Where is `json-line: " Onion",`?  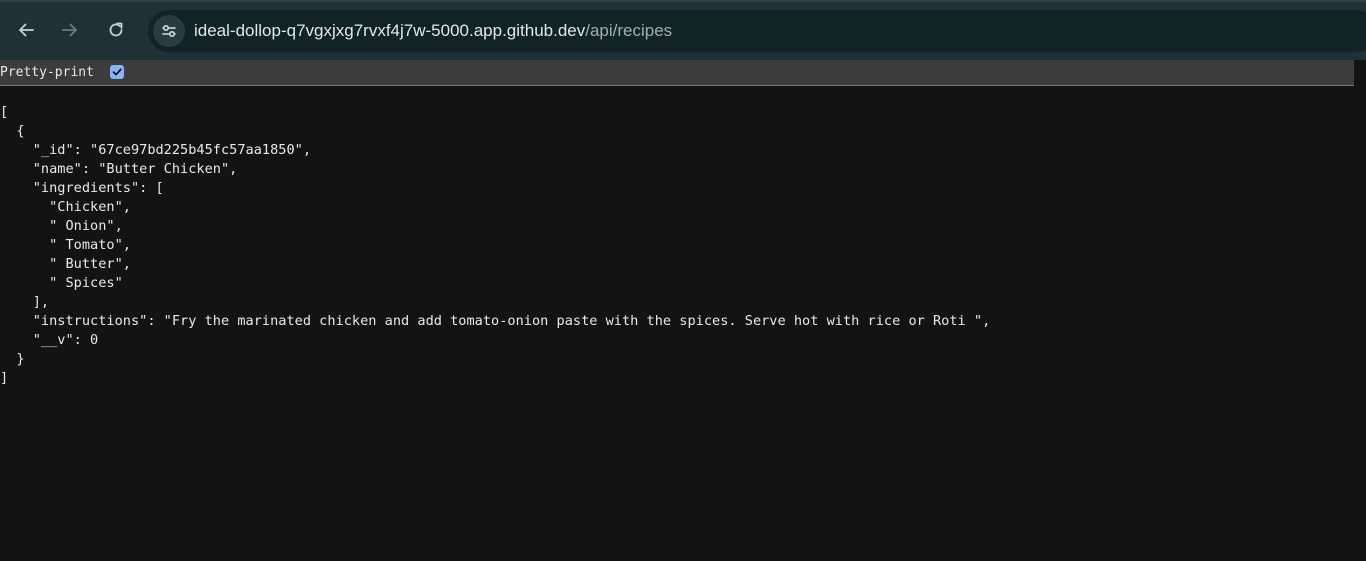 json-line: " Onion", is located at coordinates (61, 226).